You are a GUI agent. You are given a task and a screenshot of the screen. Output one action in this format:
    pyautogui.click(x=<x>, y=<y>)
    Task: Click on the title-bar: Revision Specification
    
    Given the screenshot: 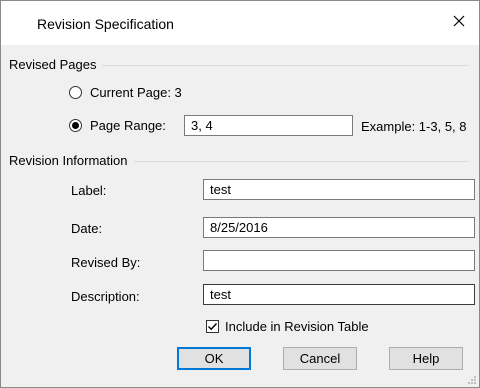 What is the action you would take?
    pyautogui.click(x=240, y=23)
    